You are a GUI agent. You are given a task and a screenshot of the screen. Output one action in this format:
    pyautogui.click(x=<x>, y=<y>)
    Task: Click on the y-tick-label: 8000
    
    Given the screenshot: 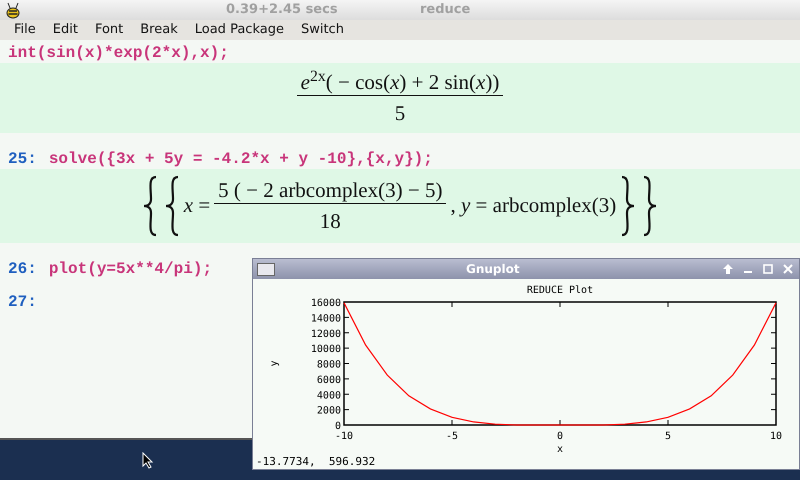 What is the action you would take?
    pyautogui.click(x=328, y=365)
    